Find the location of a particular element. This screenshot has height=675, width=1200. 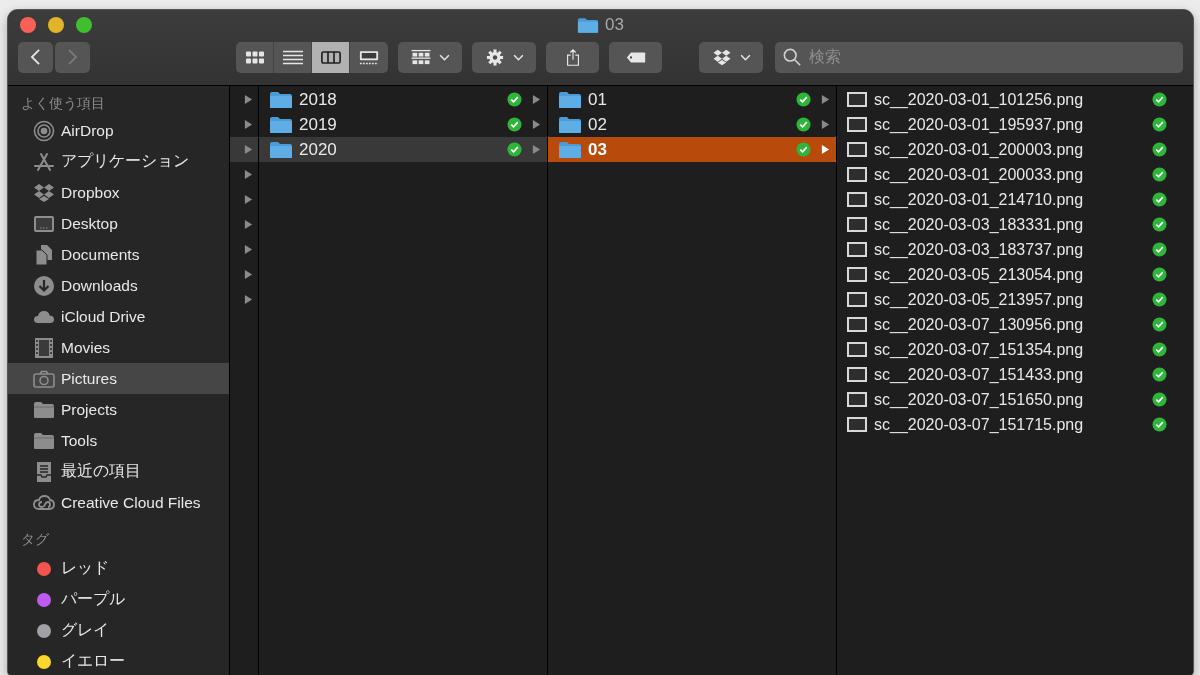

file-row: sc__2020-03-05_213957.png is located at coordinates (1015, 299).